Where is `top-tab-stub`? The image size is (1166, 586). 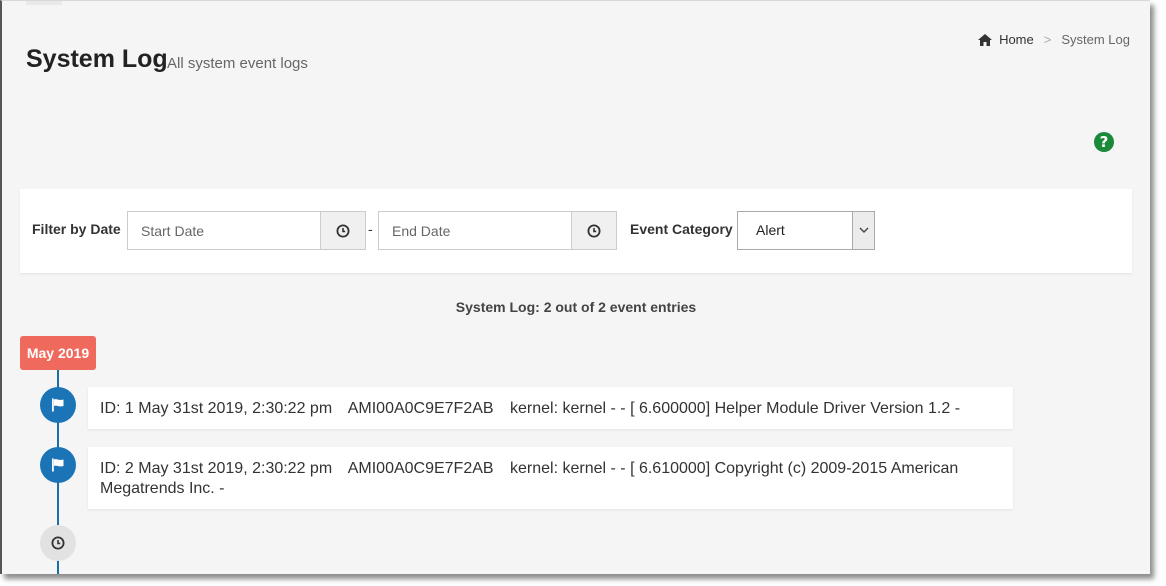 top-tab-stub is located at coordinates (44, 3).